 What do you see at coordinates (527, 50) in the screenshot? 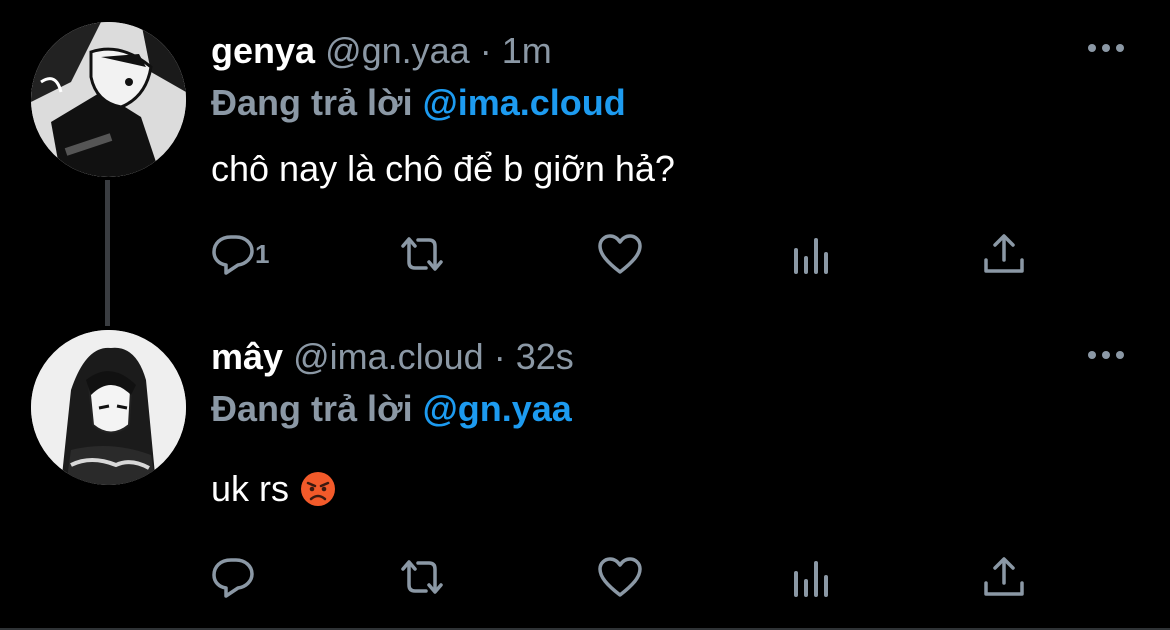
I see `timestamp: 1m` at bounding box center [527, 50].